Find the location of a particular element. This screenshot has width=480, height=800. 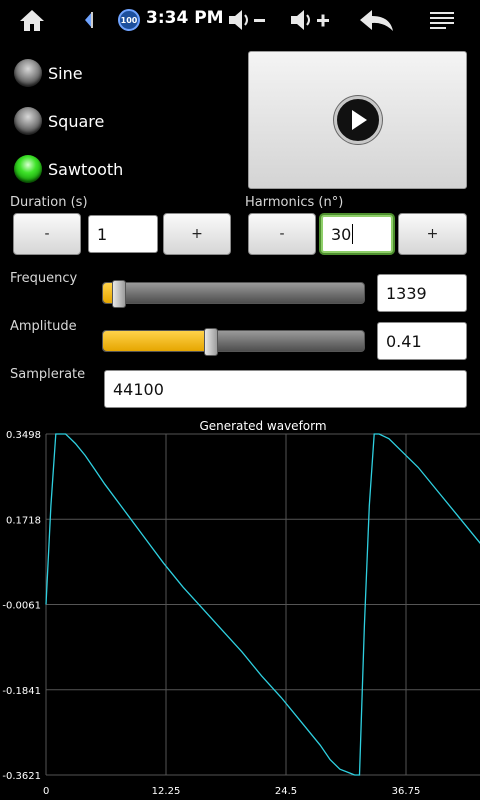

amplitude-slider-thumb is located at coordinates (211, 342).